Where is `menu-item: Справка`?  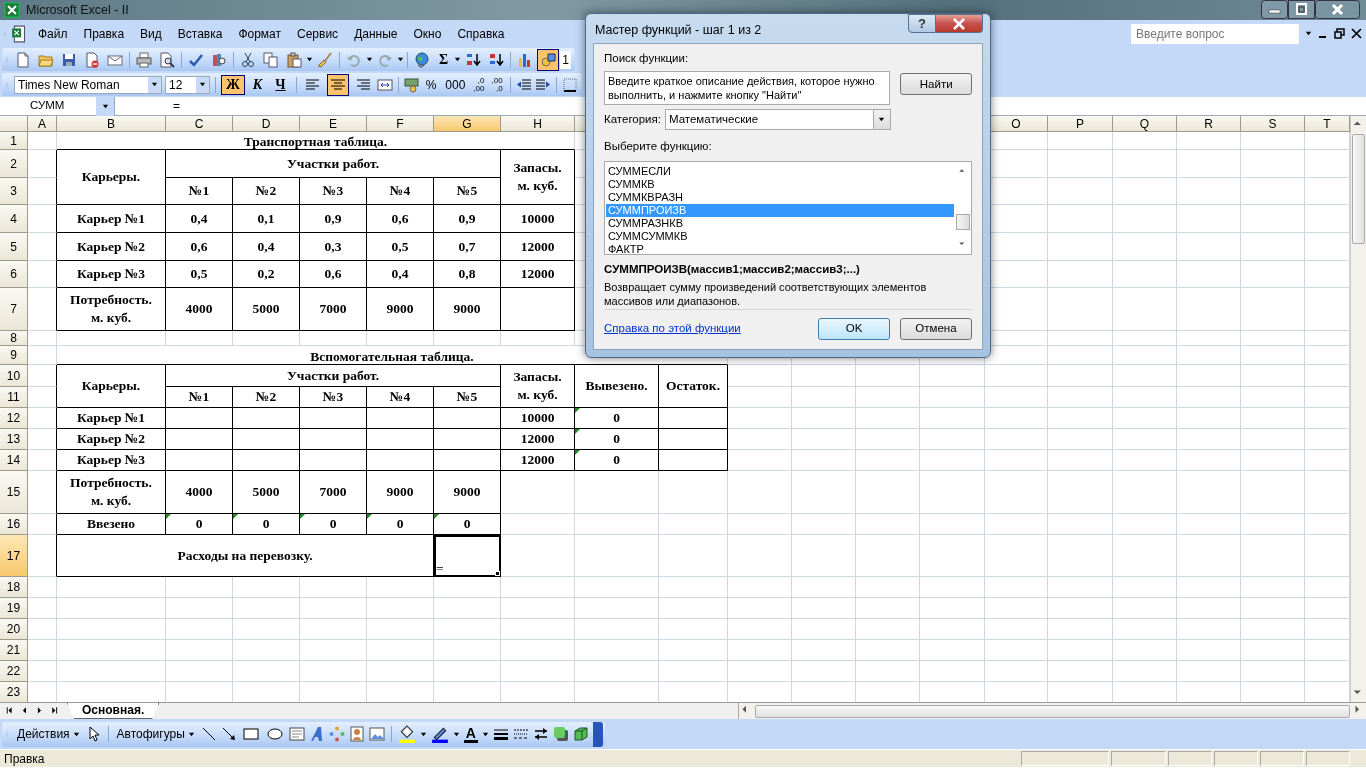 menu-item: Справка is located at coordinates (481, 33).